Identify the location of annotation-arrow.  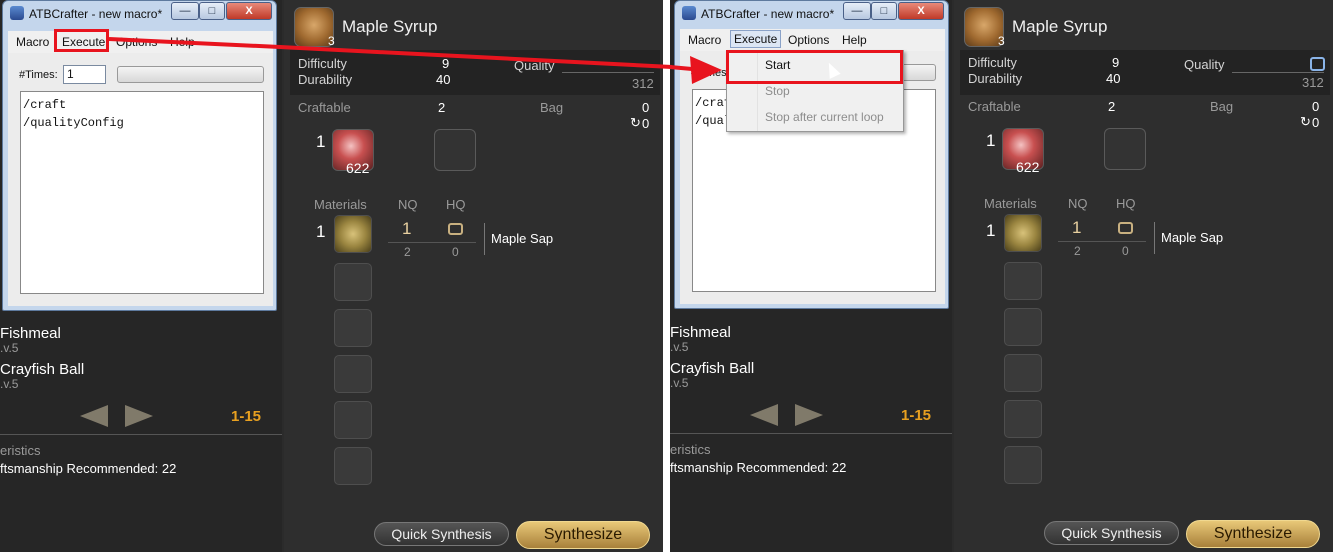
(415, 60).